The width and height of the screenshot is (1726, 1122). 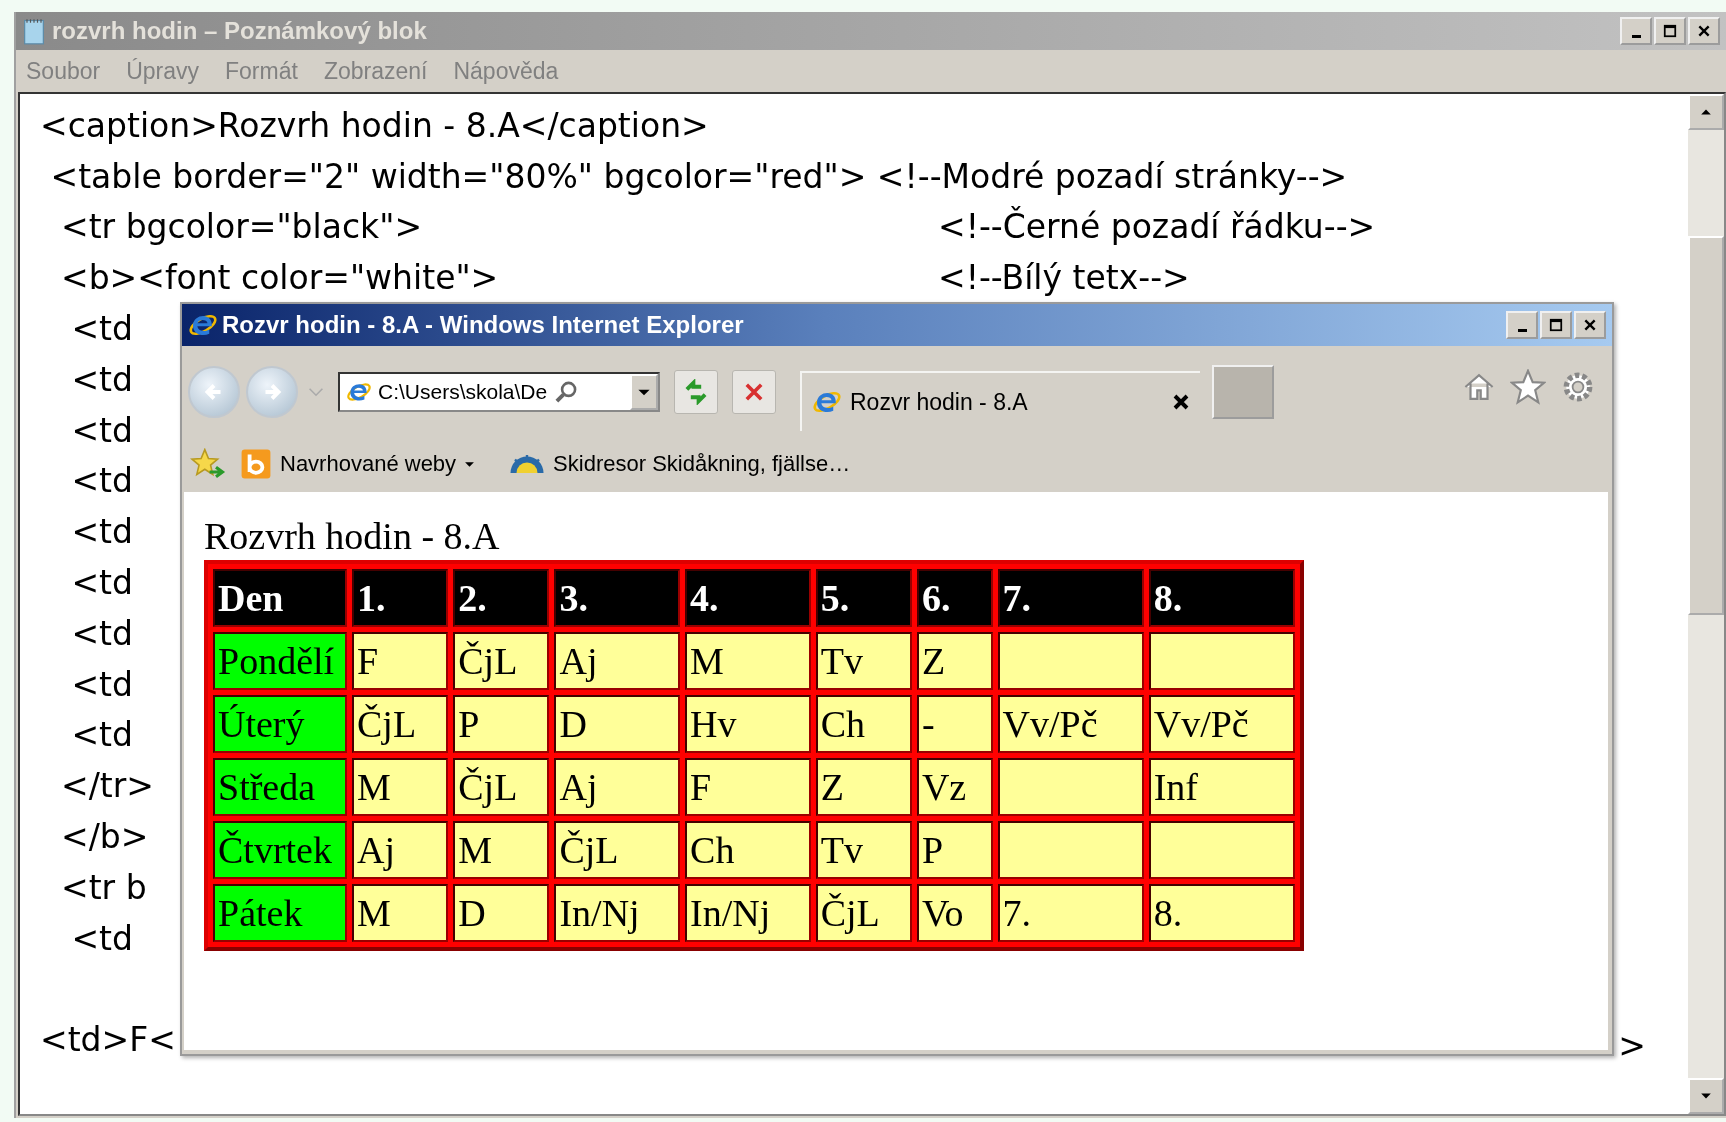 I want to click on table-caption: Rozvrh hodin - 8.A, so click(x=352, y=536).